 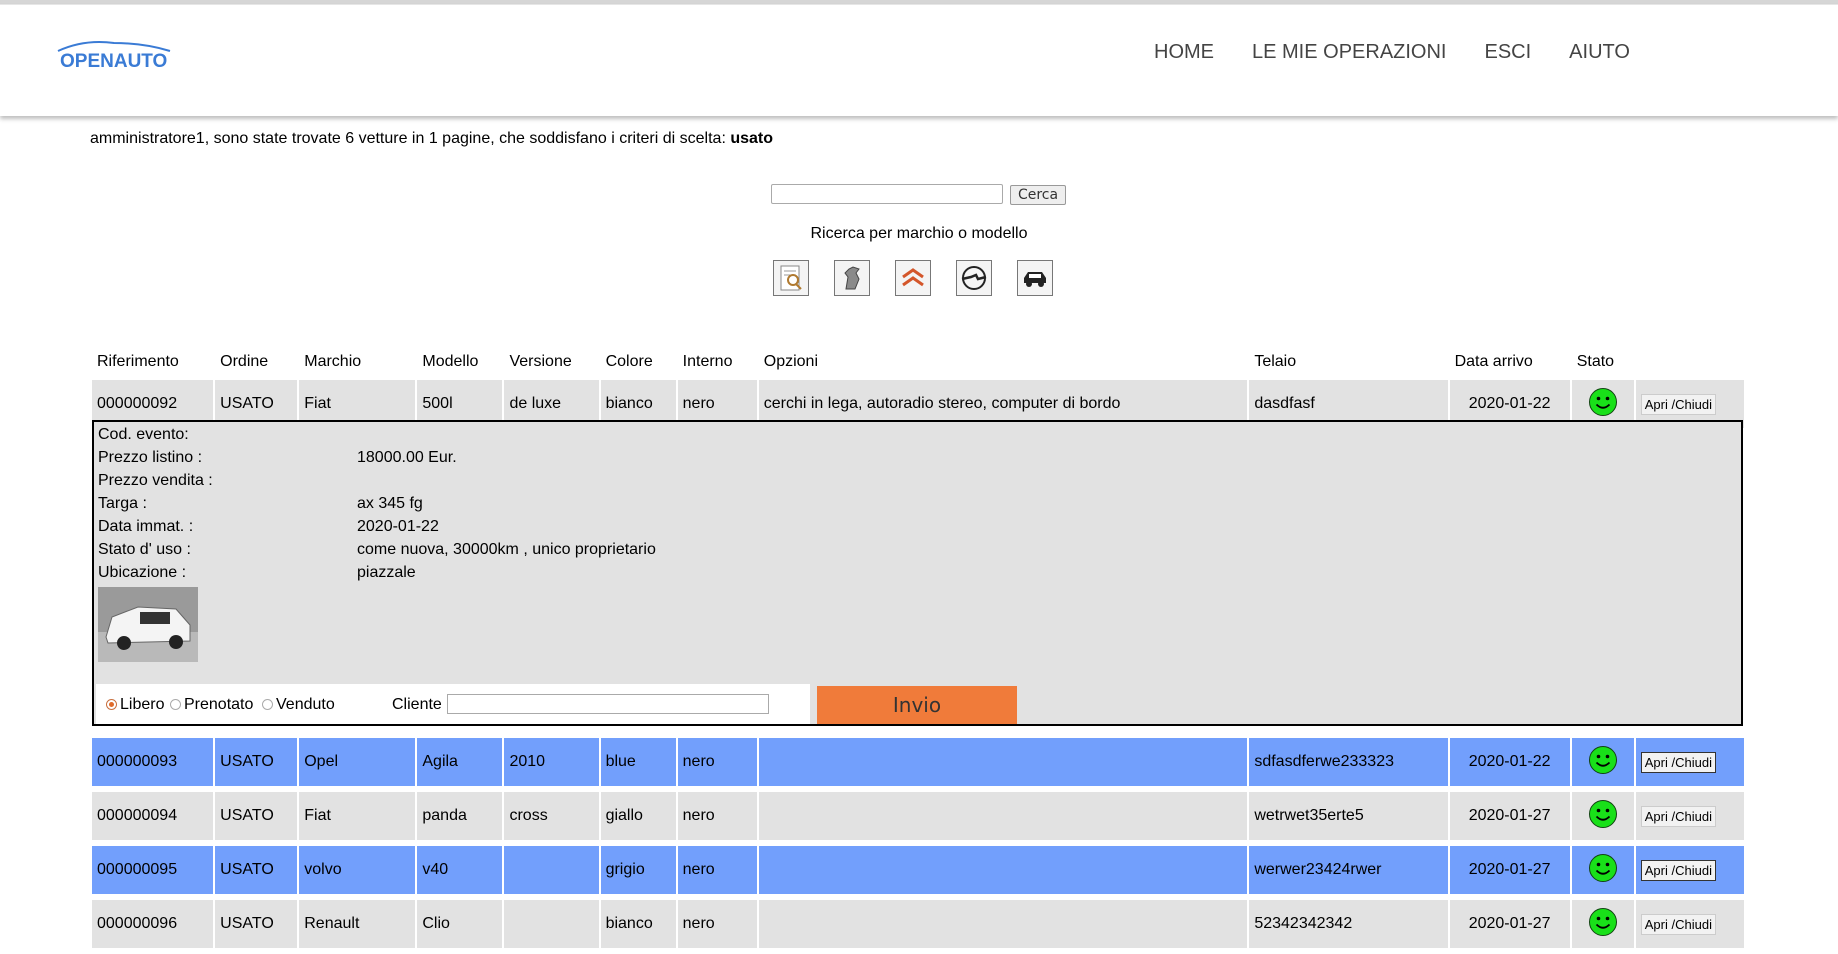 What do you see at coordinates (144, 549) in the screenshot?
I see `detail-label: Stato d' uso :` at bounding box center [144, 549].